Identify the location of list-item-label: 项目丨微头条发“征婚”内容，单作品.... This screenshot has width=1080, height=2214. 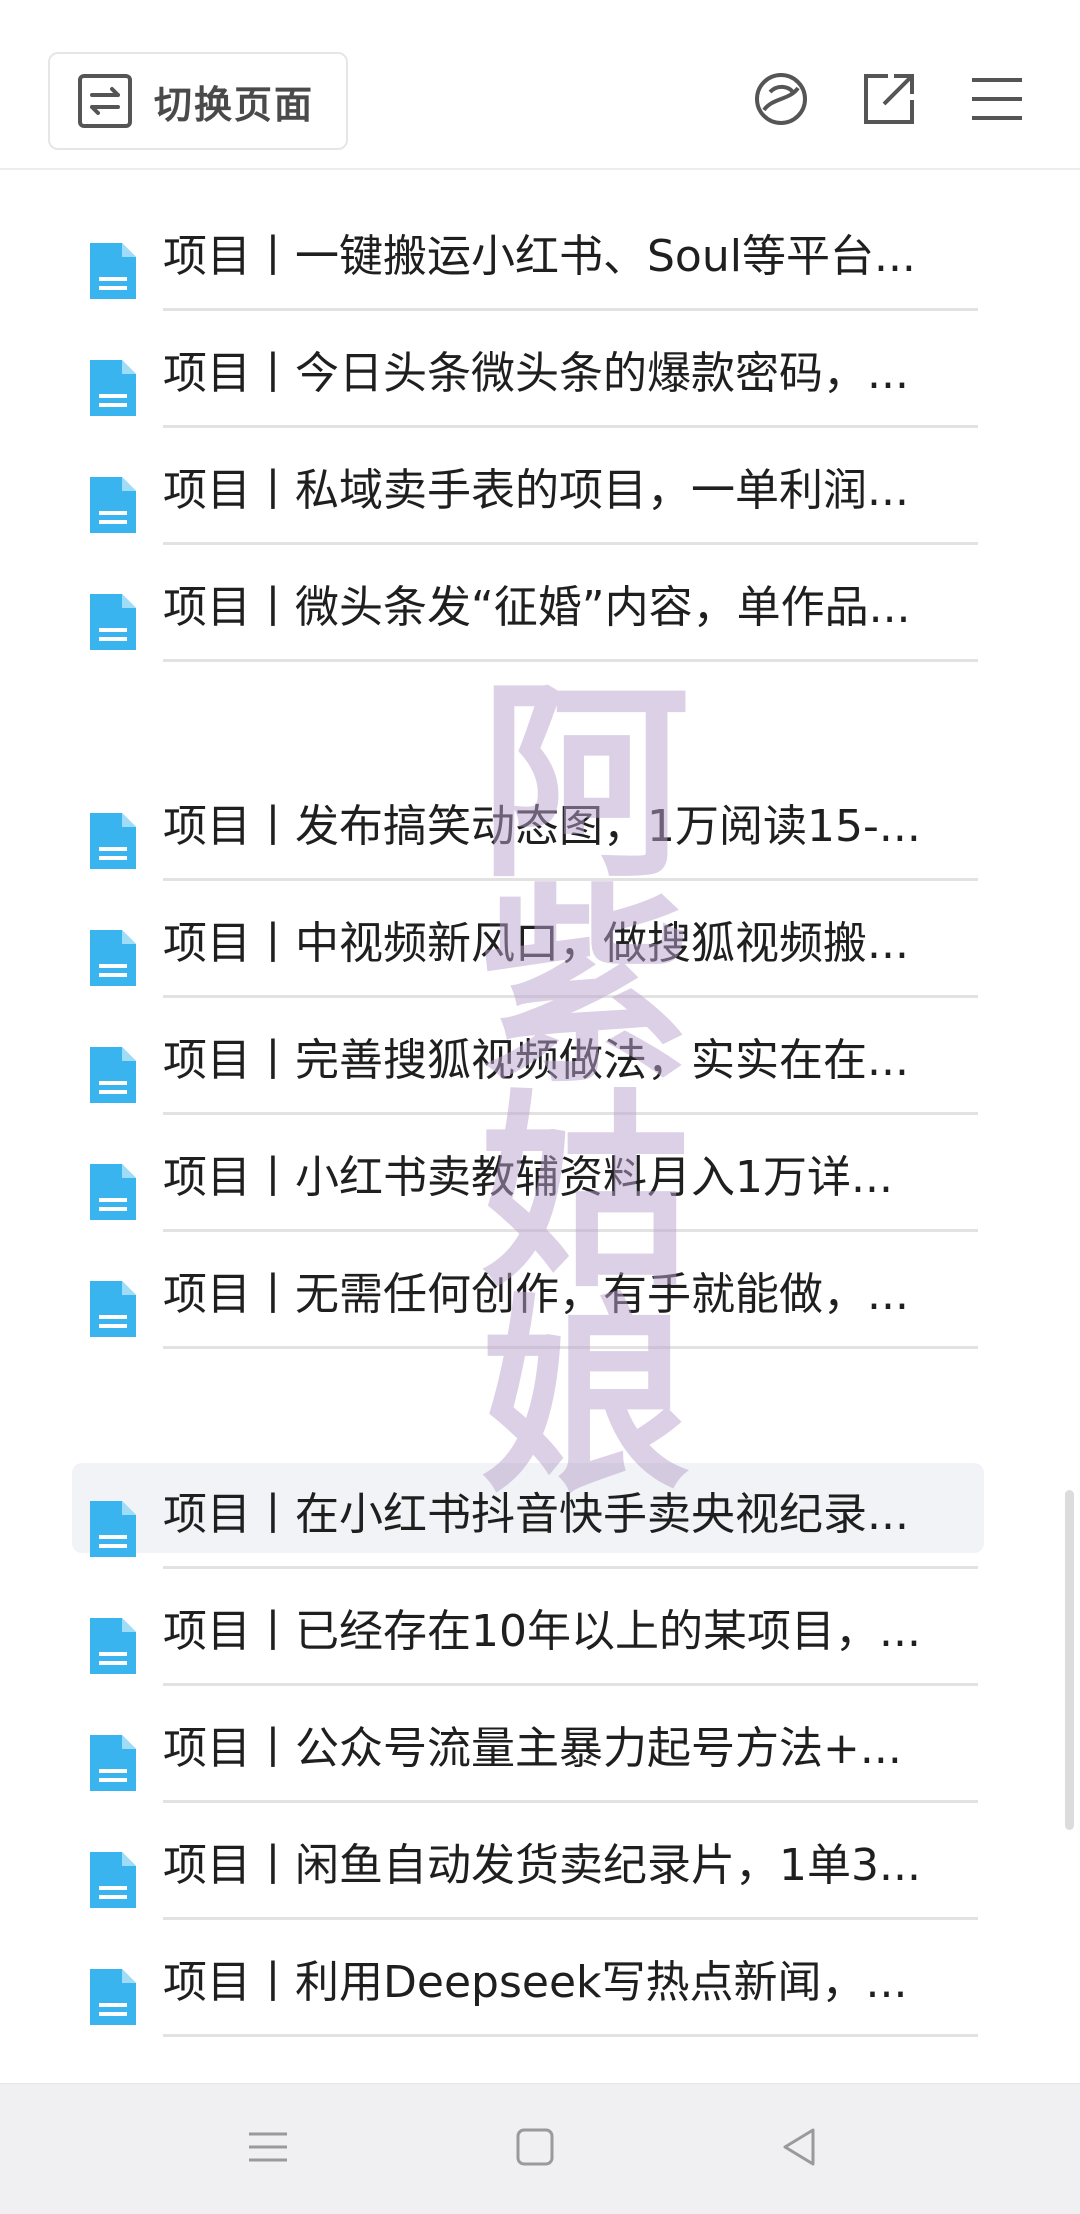
(537, 607).